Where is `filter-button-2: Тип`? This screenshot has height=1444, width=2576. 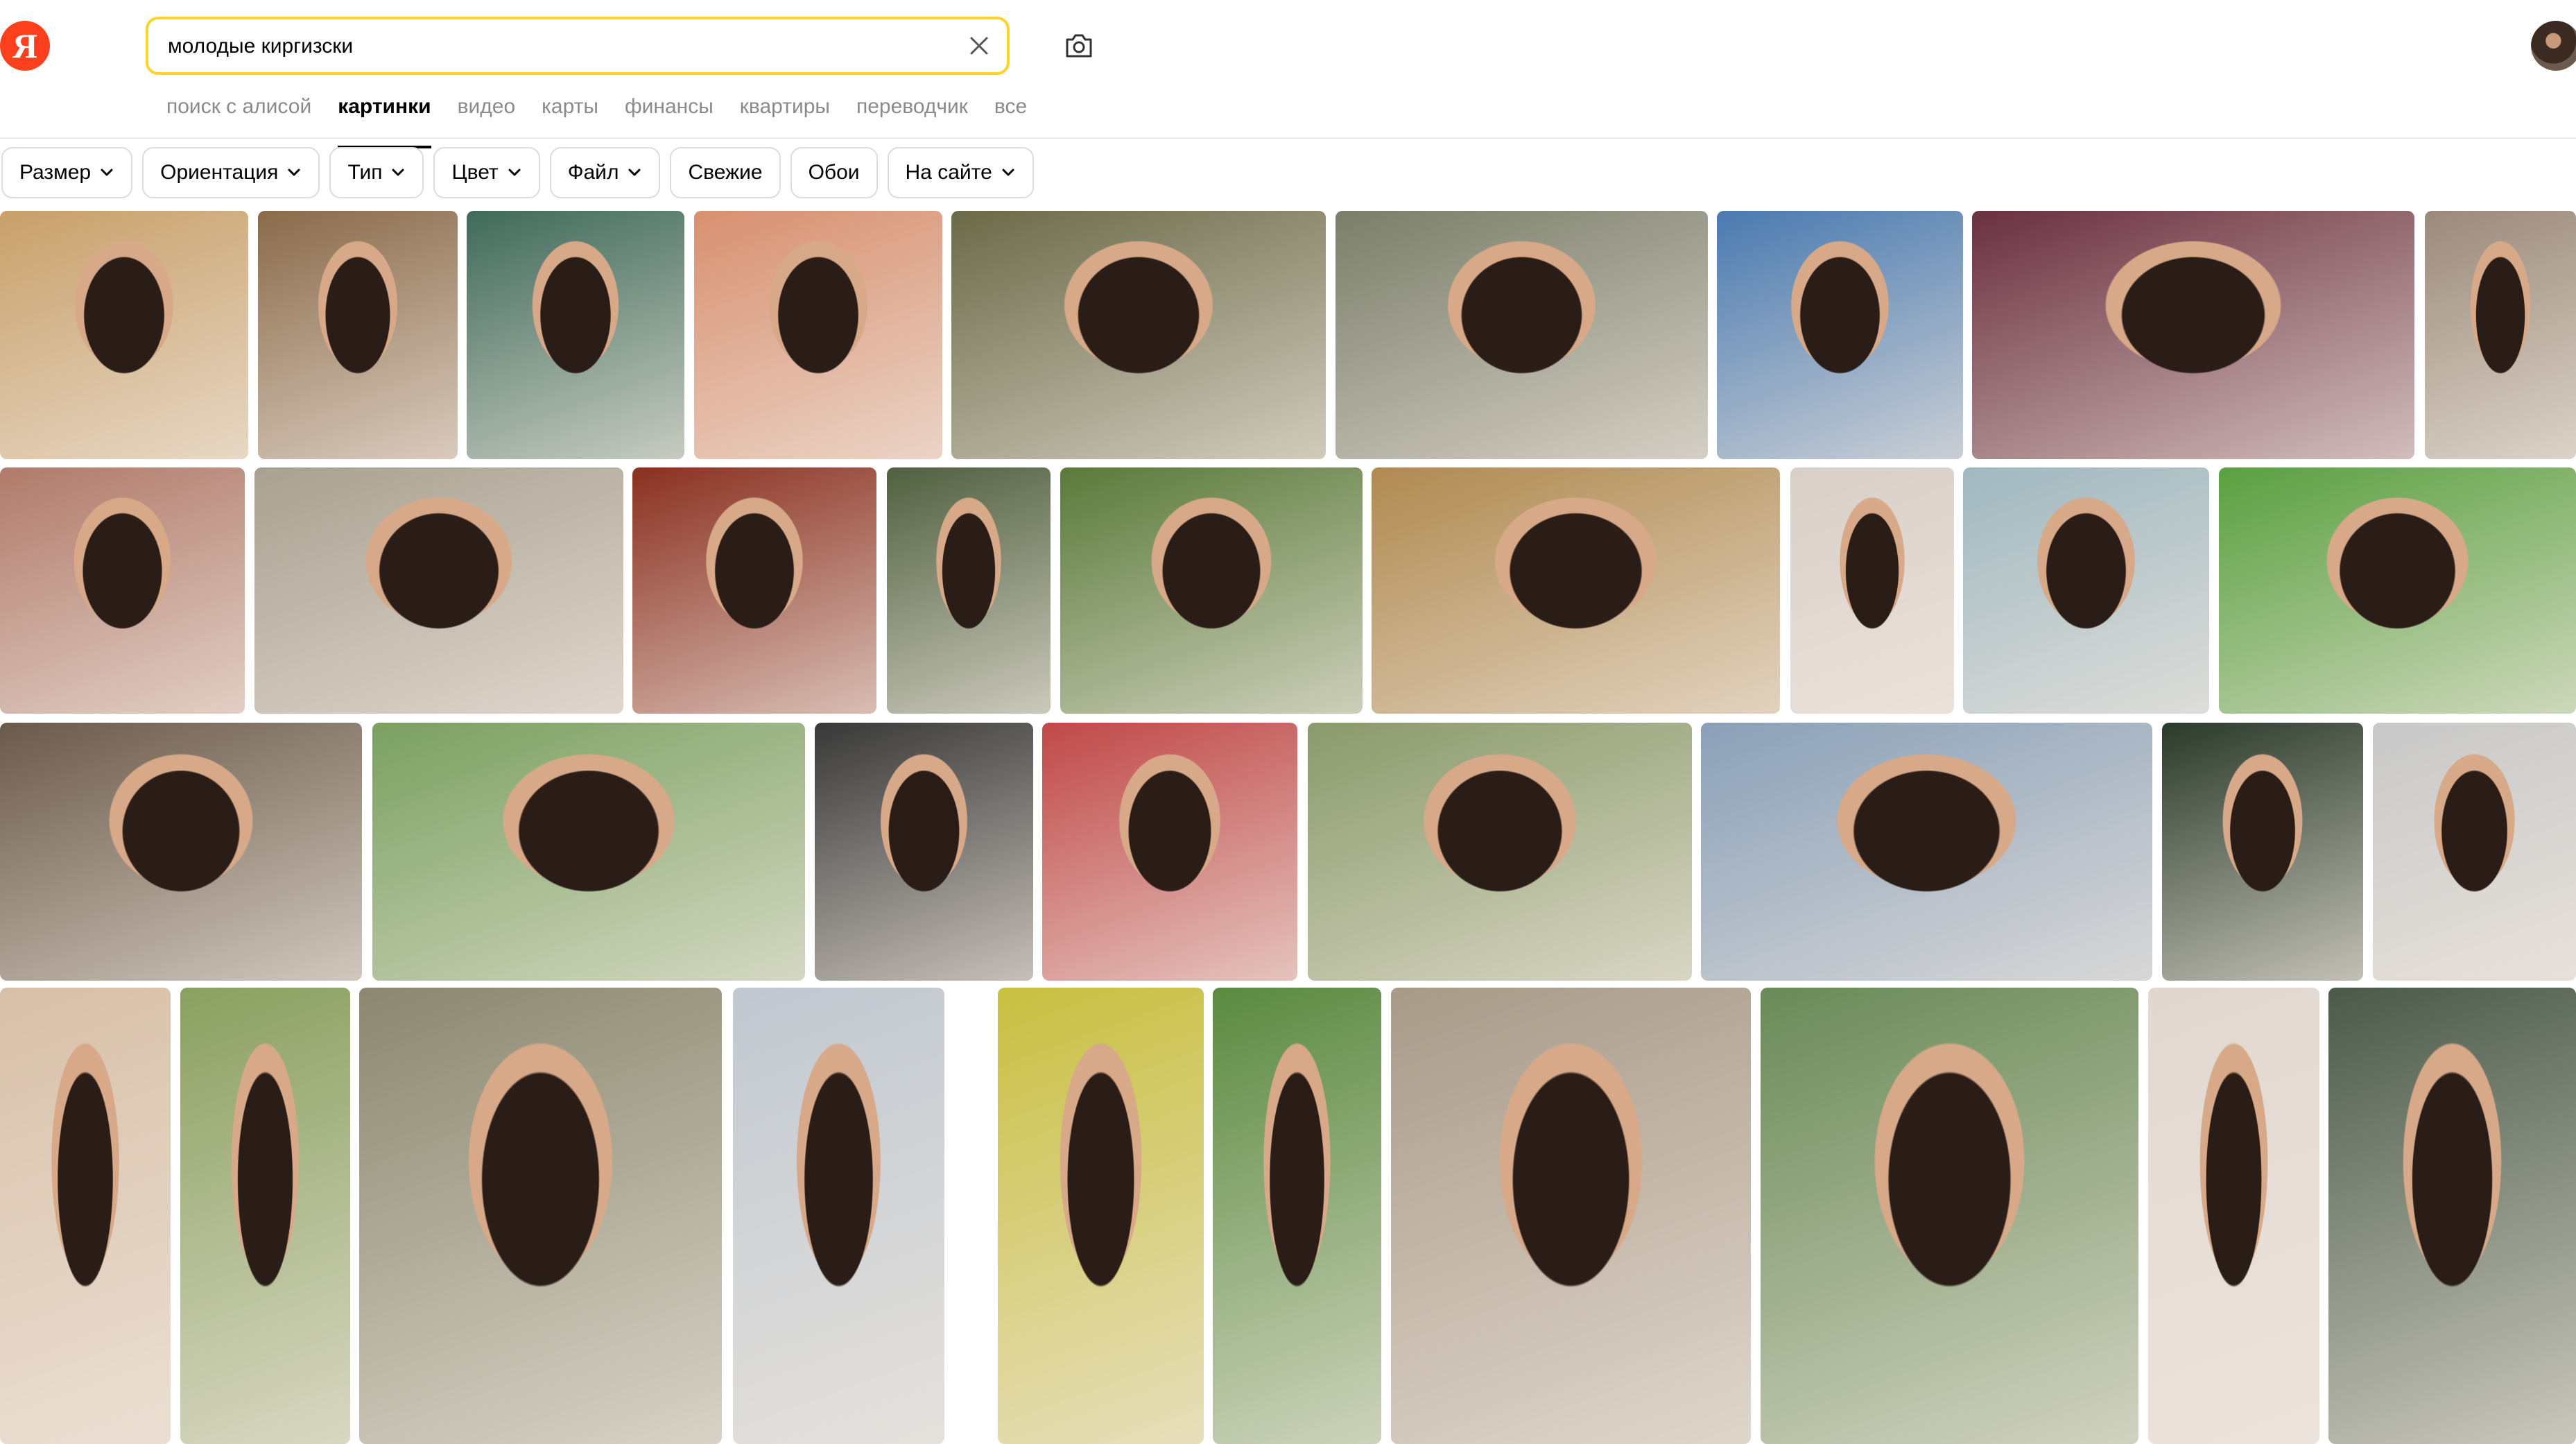 filter-button-2: Тип is located at coordinates (376, 172).